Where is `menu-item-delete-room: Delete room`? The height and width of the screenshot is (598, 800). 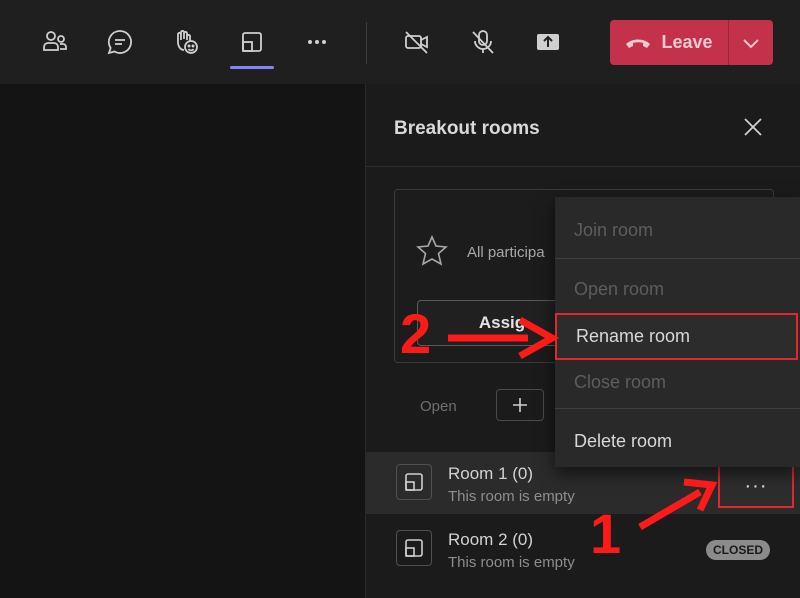 menu-item-delete-room: Delete room is located at coordinates (677, 441).